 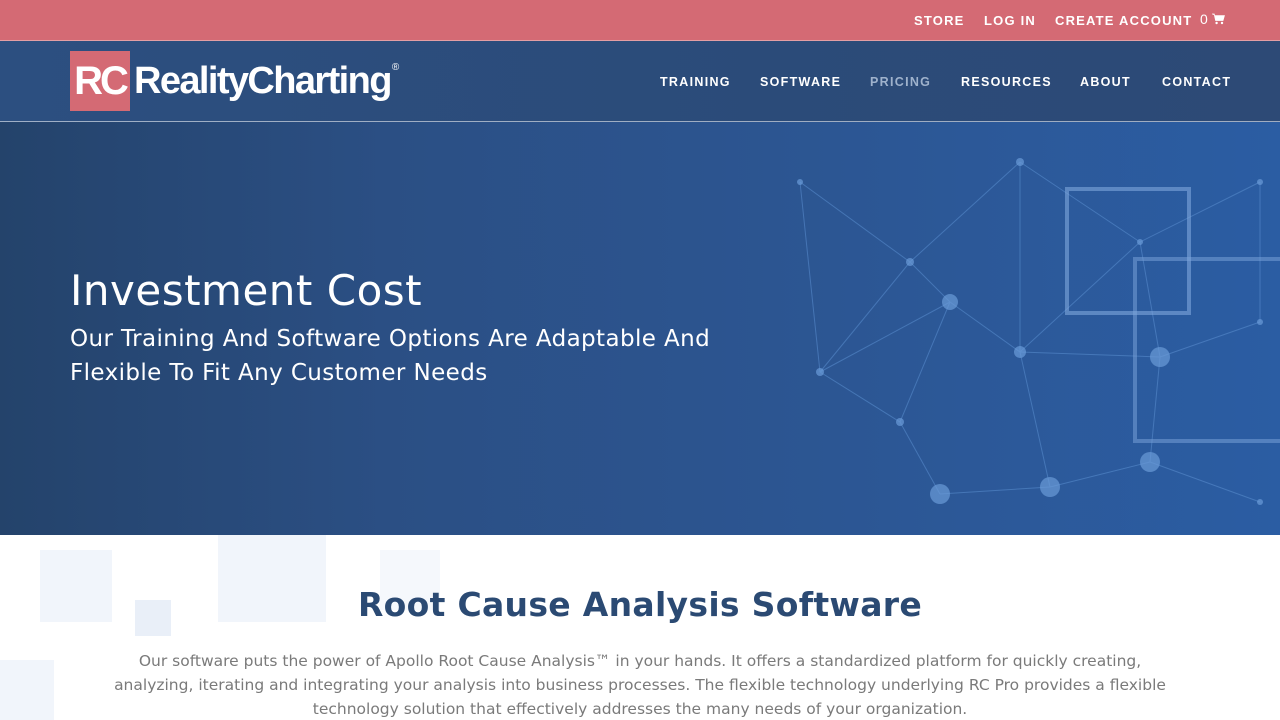 I want to click on cart-button: 0, so click(x=1212, y=19).